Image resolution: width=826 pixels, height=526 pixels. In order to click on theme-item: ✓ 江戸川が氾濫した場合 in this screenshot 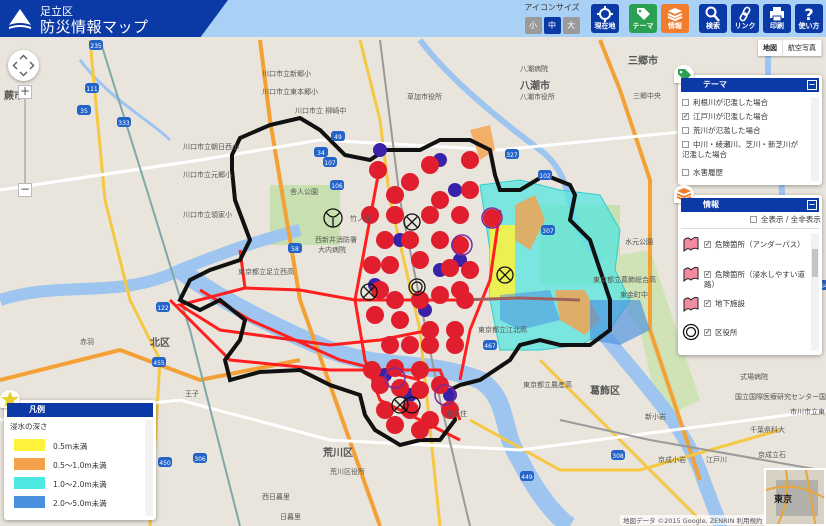, I will do `click(725, 117)`.